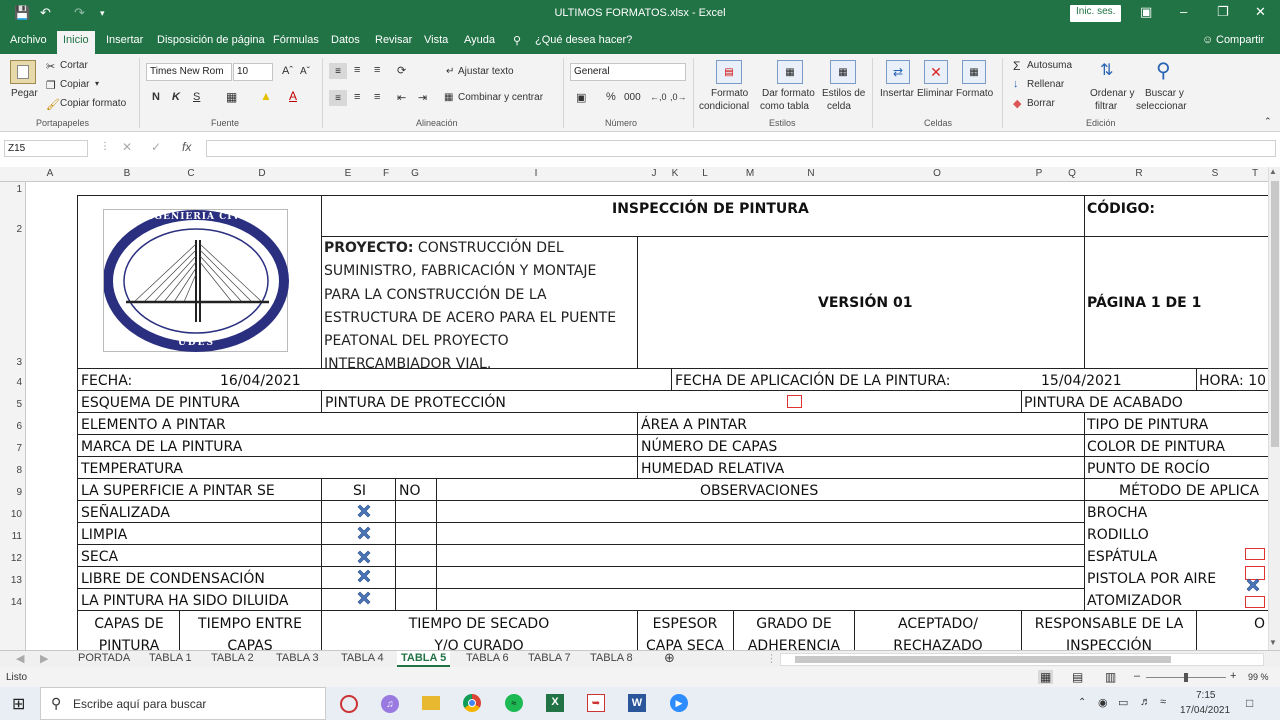  I want to click on file-explorer-icon, so click(431, 703).